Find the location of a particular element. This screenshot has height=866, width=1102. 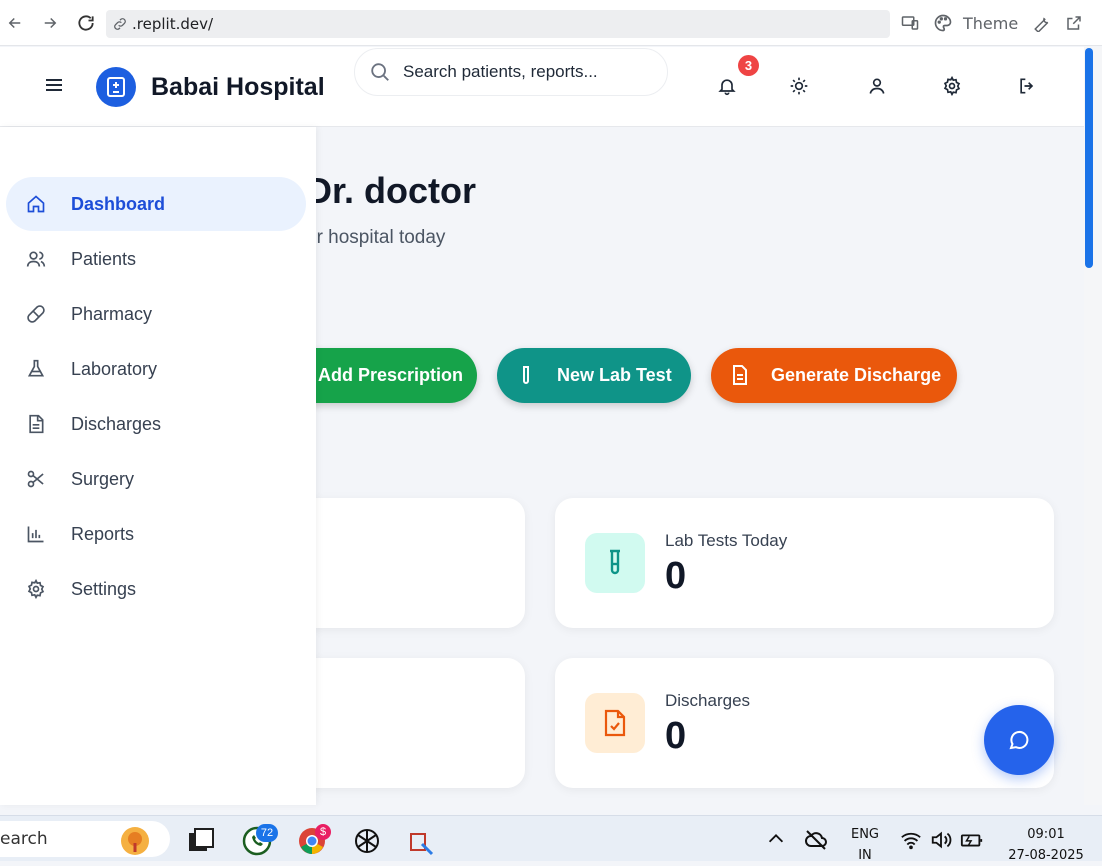

sidebar-item-pharmacy: Pharmacy is located at coordinates (156, 314).